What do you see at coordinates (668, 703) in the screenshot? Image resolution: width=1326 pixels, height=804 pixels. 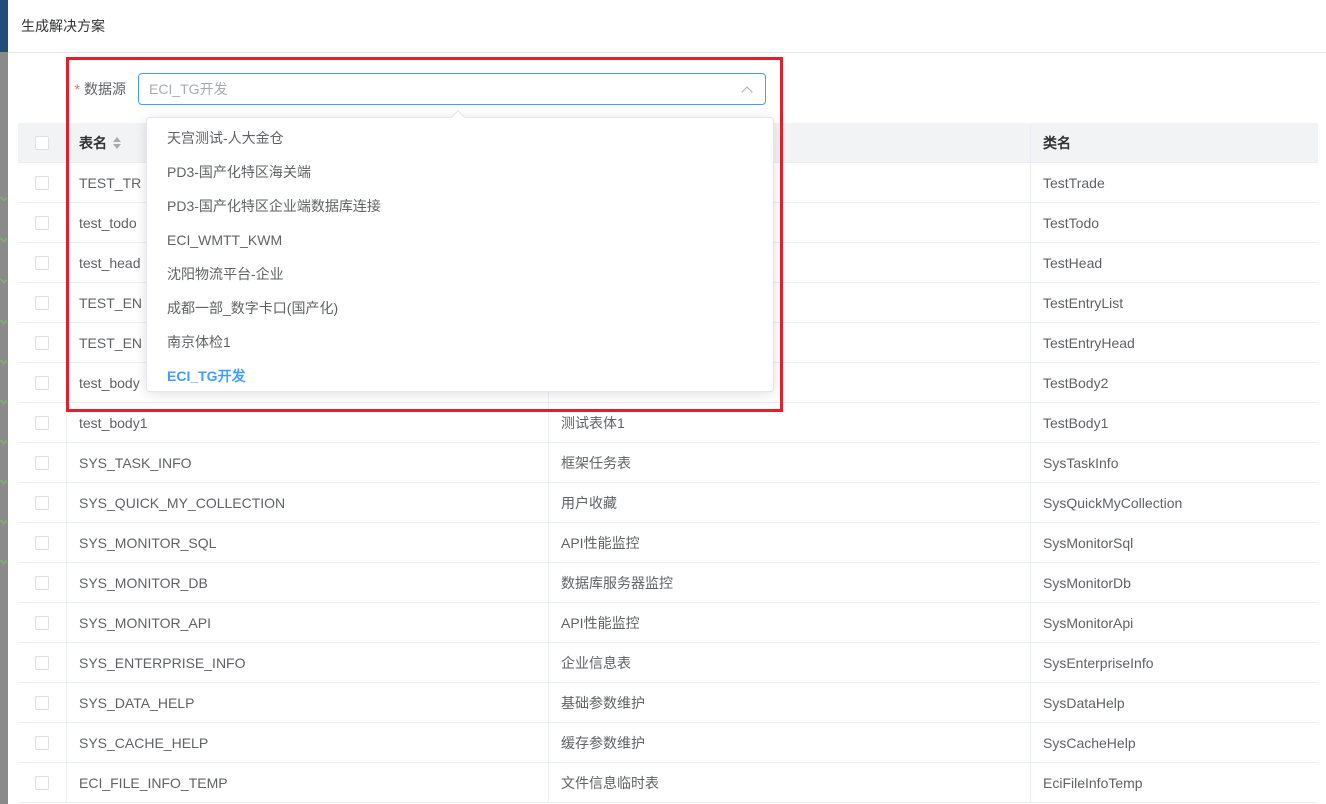 I see `table-row: SYS_DATA_HELP 基础参数维护 SysDataHelp` at bounding box center [668, 703].